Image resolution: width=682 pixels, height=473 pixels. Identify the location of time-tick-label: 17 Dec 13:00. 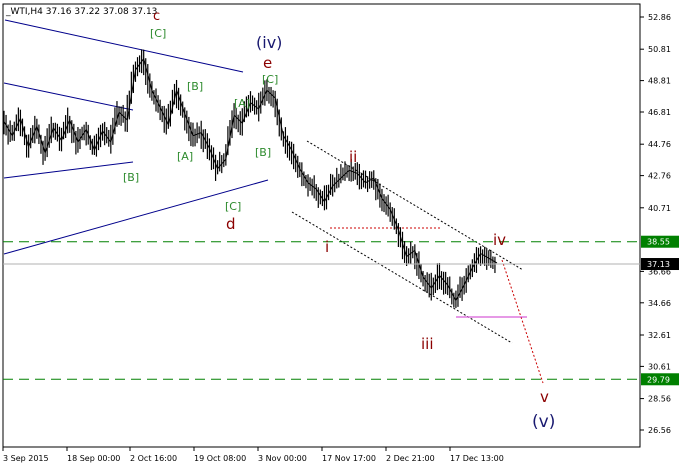
(477, 458).